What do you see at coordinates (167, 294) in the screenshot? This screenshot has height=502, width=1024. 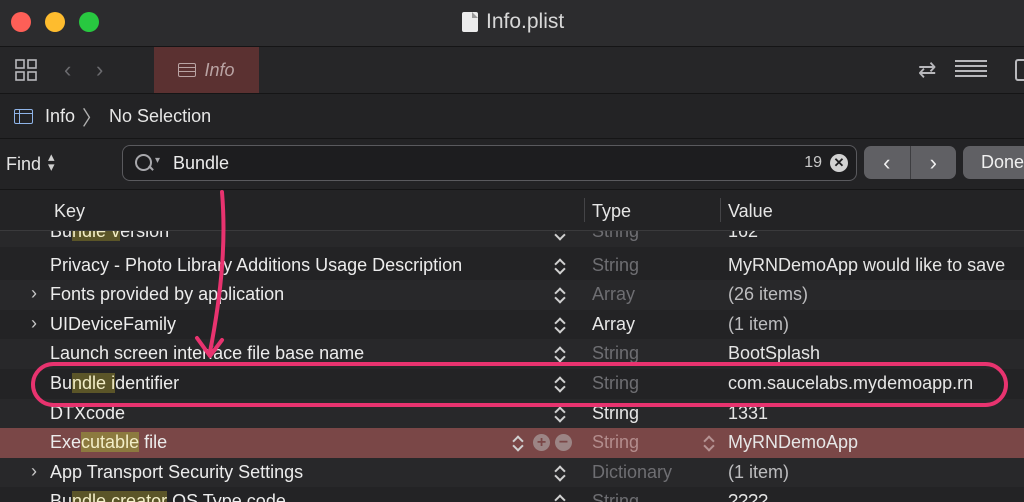 I see `row-key: Fonts provided by application` at bounding box center [167, 294].